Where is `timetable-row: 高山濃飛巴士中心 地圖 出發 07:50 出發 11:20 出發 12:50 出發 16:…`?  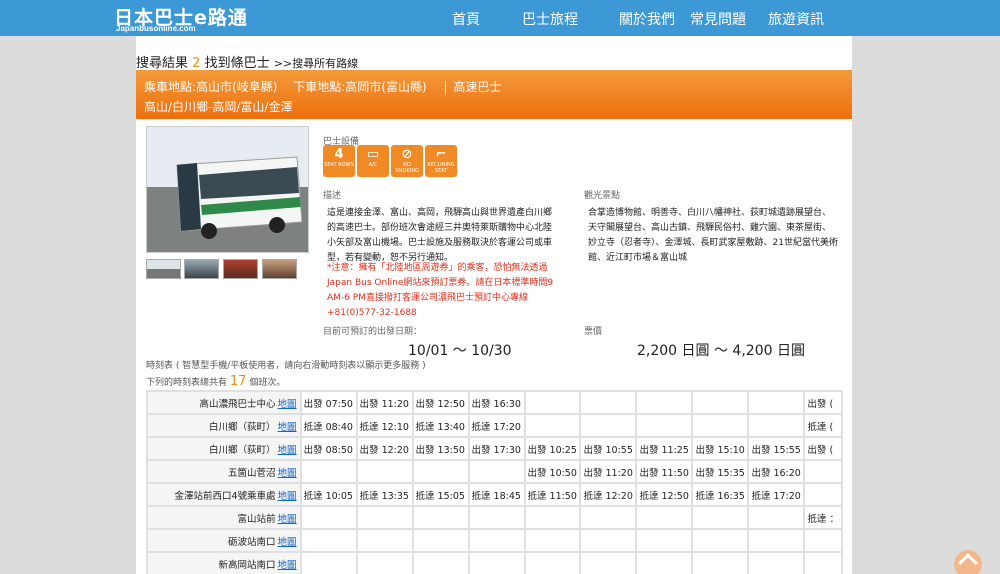 timetable-row: 高山濃飛巴士中心 地圖 出發 07:50 出發 11:20 出發 12:50 出發 16:… is located at coordinates (494, 402).